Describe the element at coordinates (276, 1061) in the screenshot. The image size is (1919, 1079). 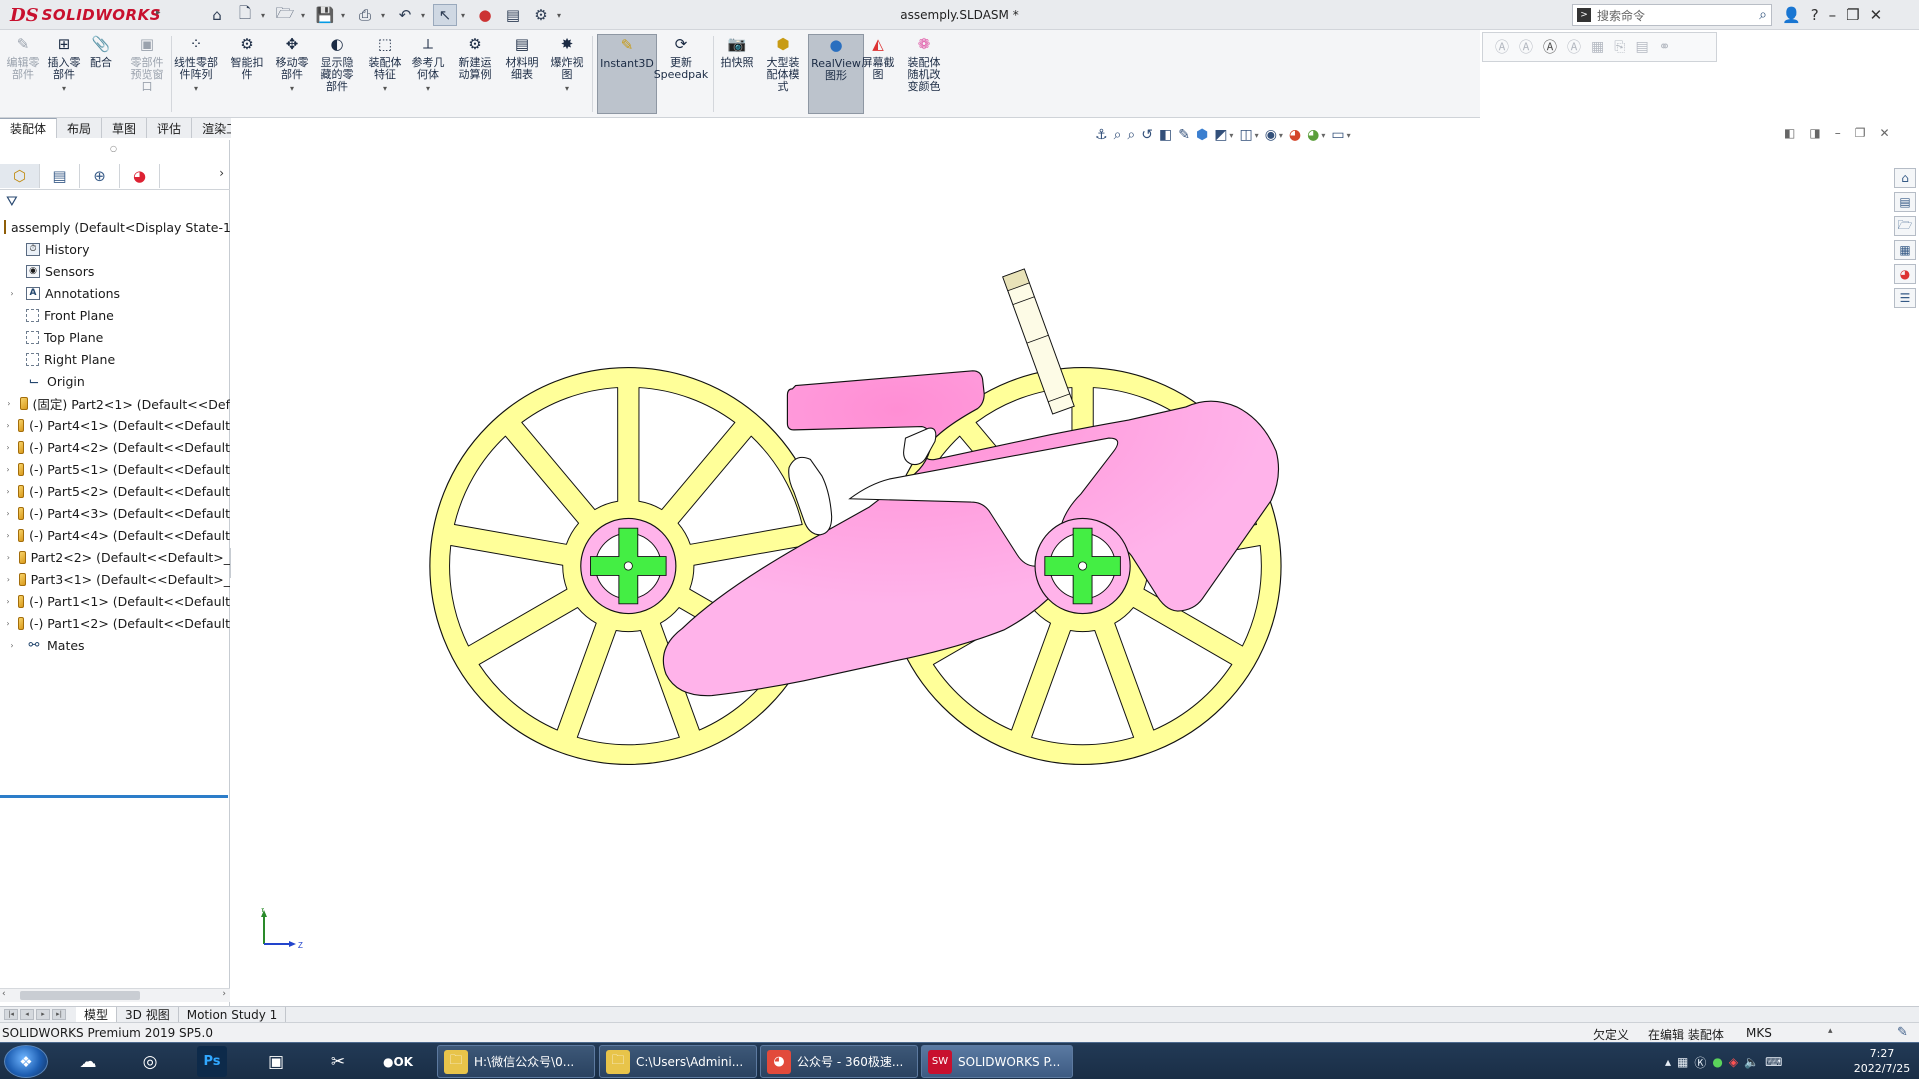
I see `media-icon: ▣` at that location.